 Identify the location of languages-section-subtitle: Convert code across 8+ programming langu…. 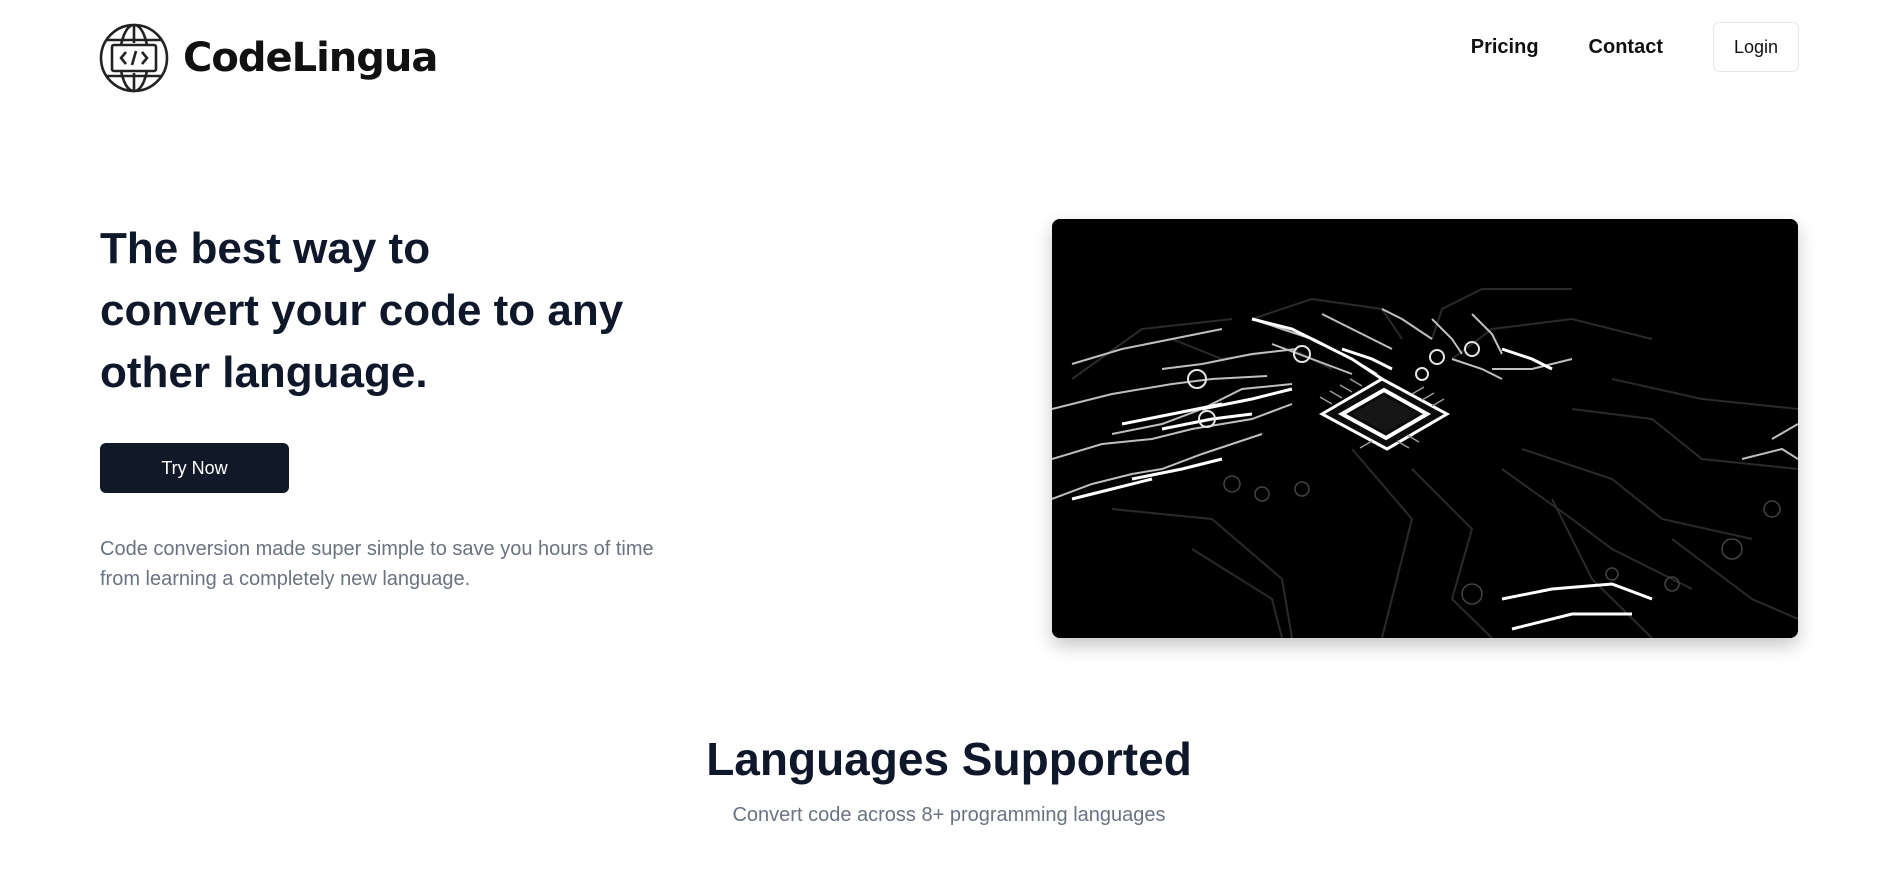
(949, 815).